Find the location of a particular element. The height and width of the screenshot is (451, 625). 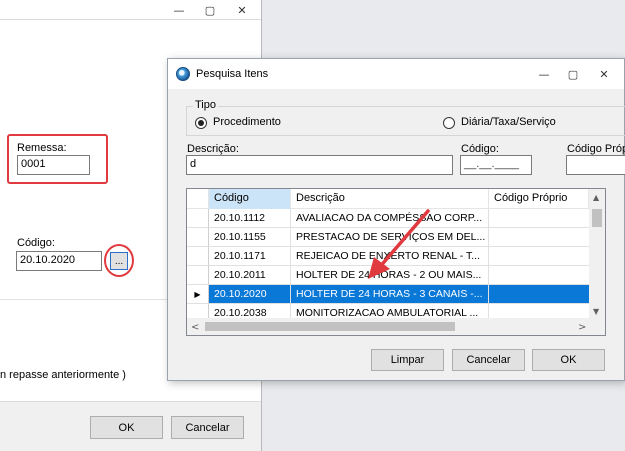

close-icon: ✕ is located at coordinates (242, 10).